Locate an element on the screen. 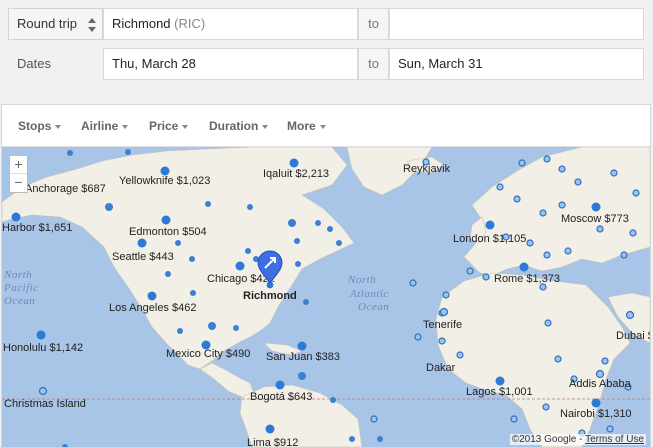 The width and height of the screenshot is (653, 447). filter-stops-label: Stops is located at coordinates (35, 126).